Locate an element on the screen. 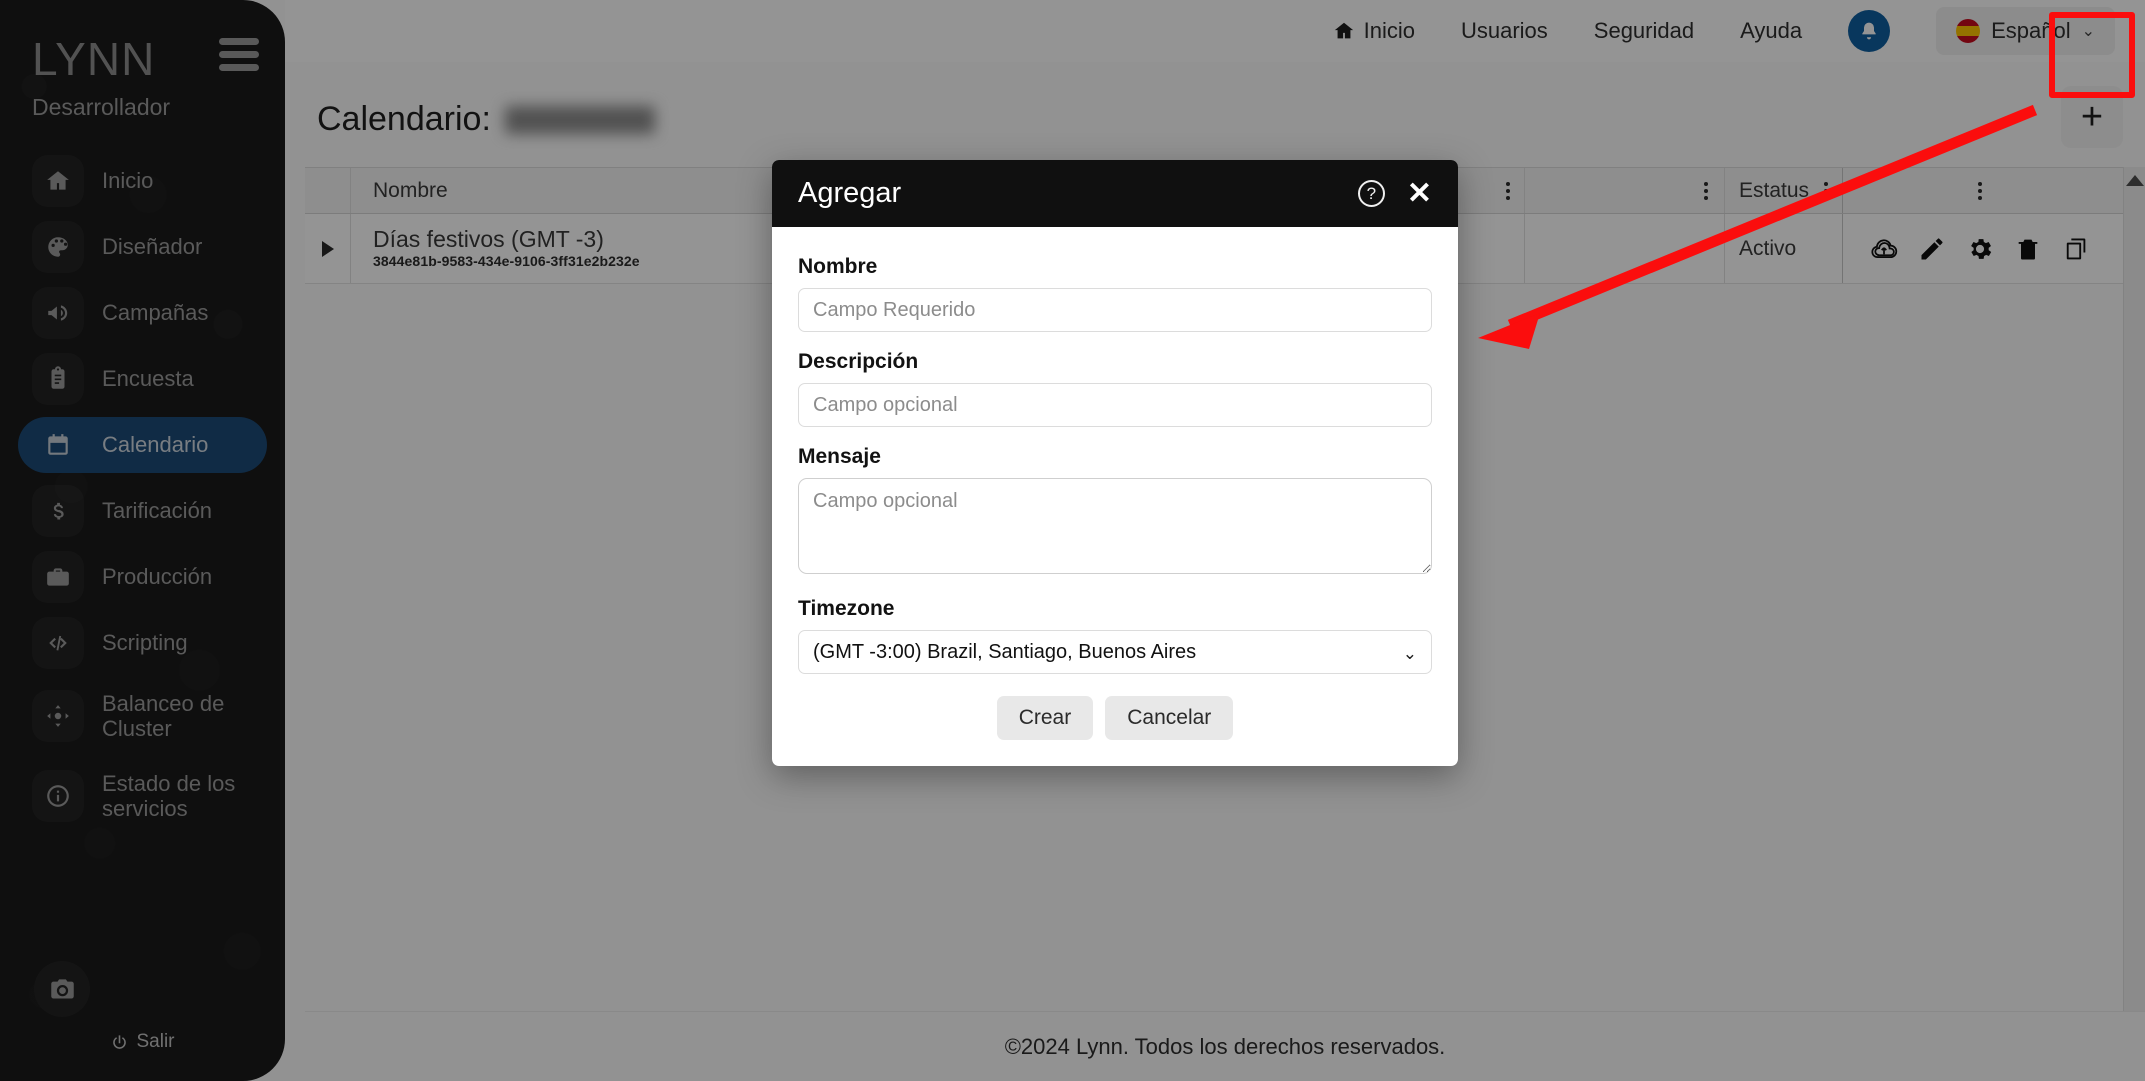  mensaje-label: Mensaje is located at coordinates (839, 456).